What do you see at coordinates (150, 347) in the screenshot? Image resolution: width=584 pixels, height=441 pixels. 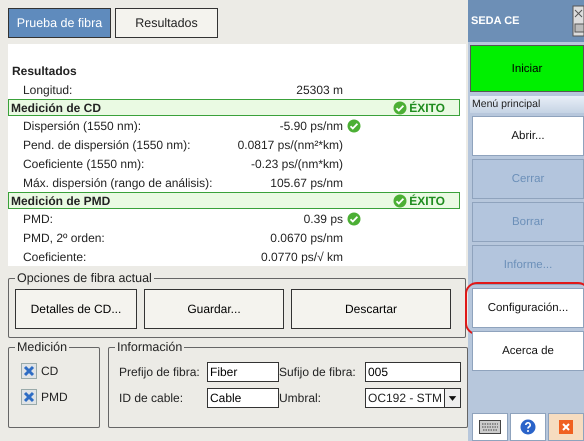 I see `group-title: Información` at bounding box center [150, 347].